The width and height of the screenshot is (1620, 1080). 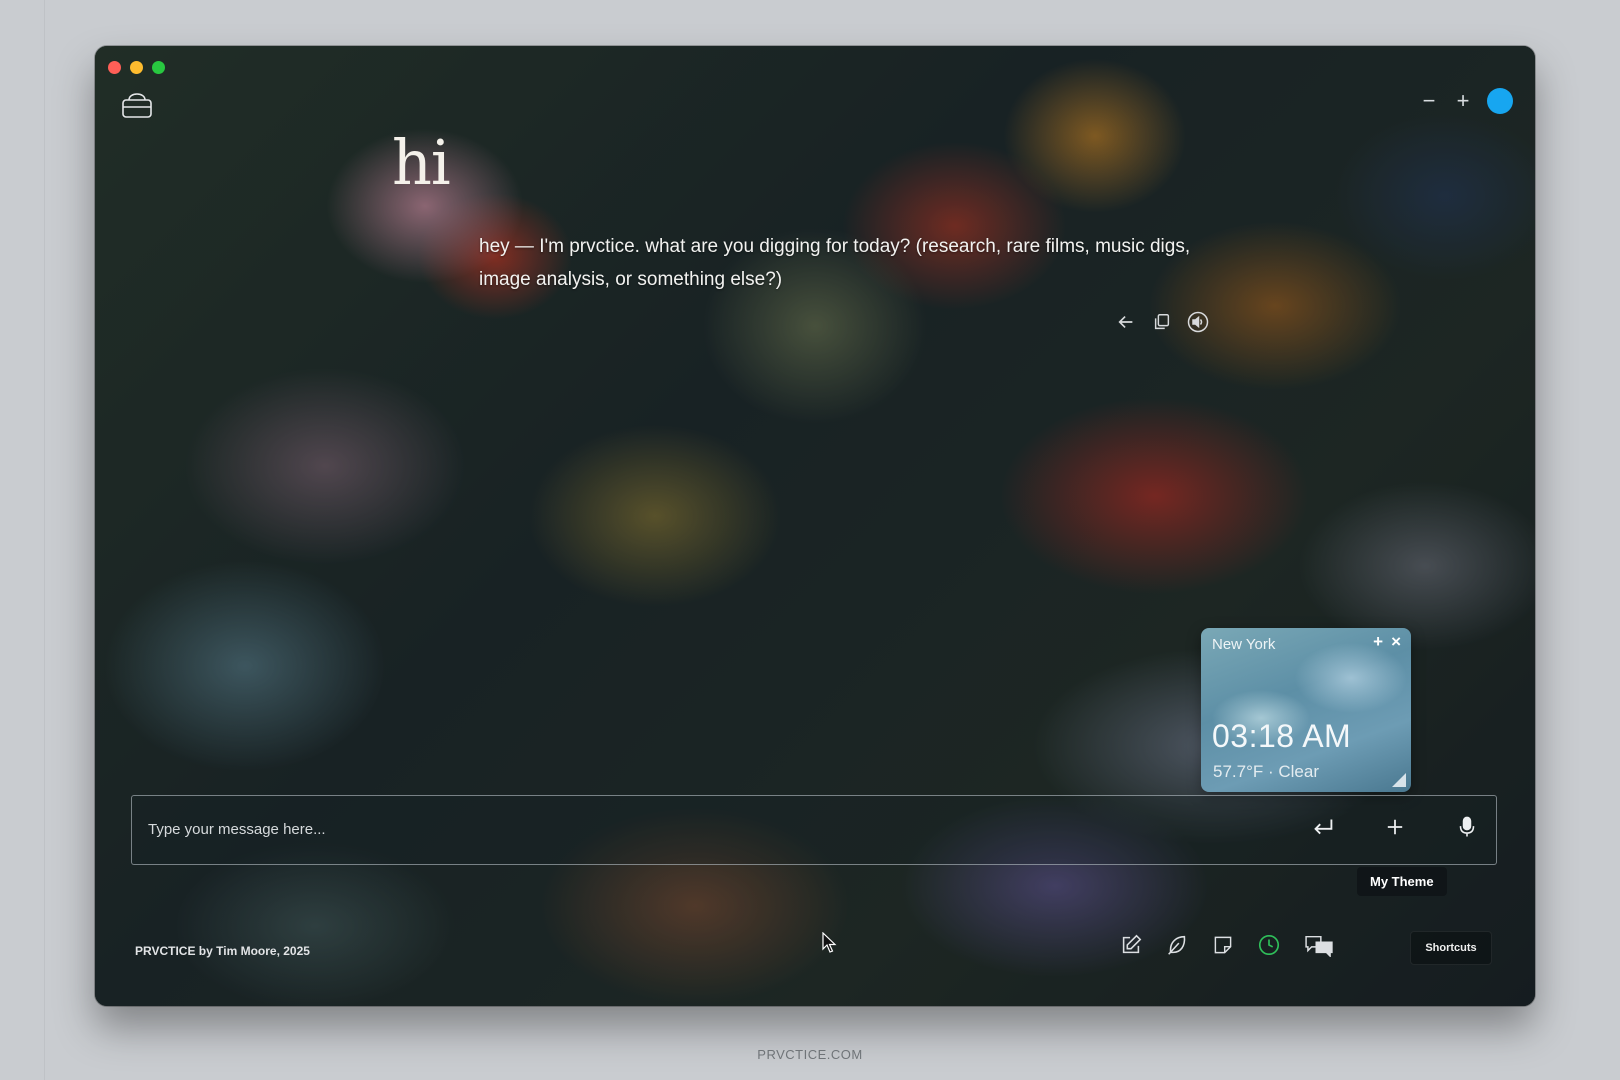 What do you see at coordinates (1378, 642) in the screenshot?
I see `add-clock-button: +` at bounding box center [1378, 642].